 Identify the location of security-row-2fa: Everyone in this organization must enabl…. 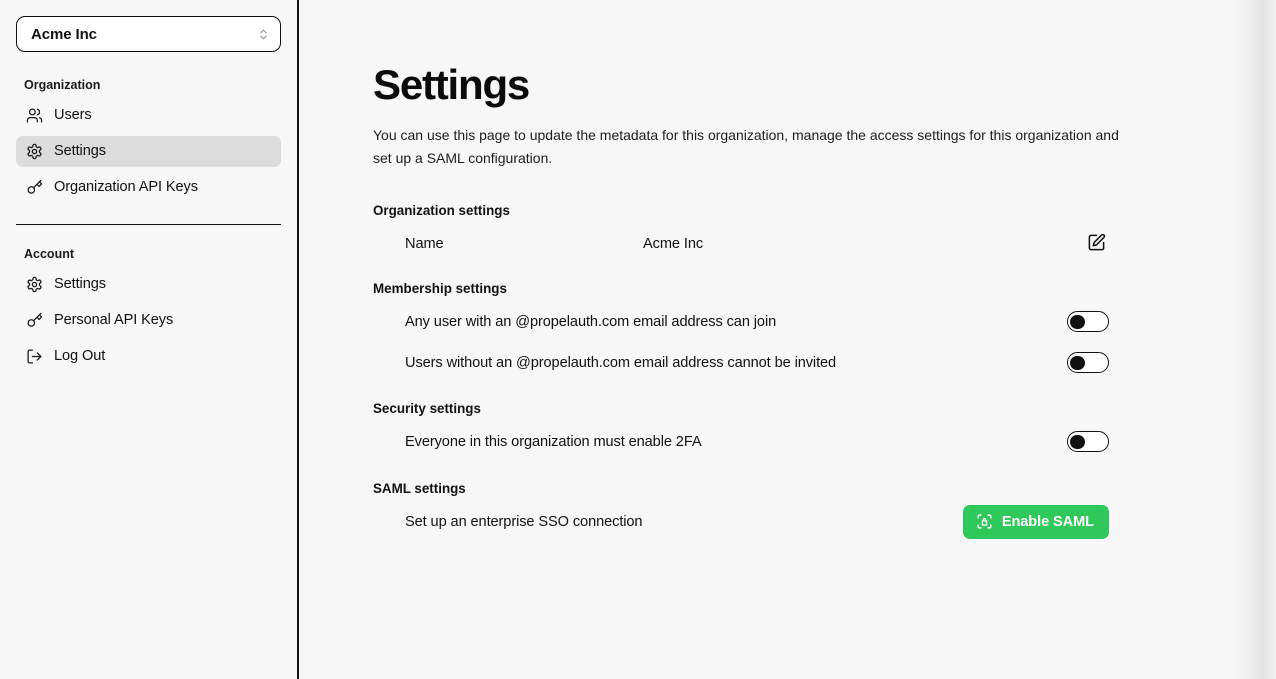
(746, 442).